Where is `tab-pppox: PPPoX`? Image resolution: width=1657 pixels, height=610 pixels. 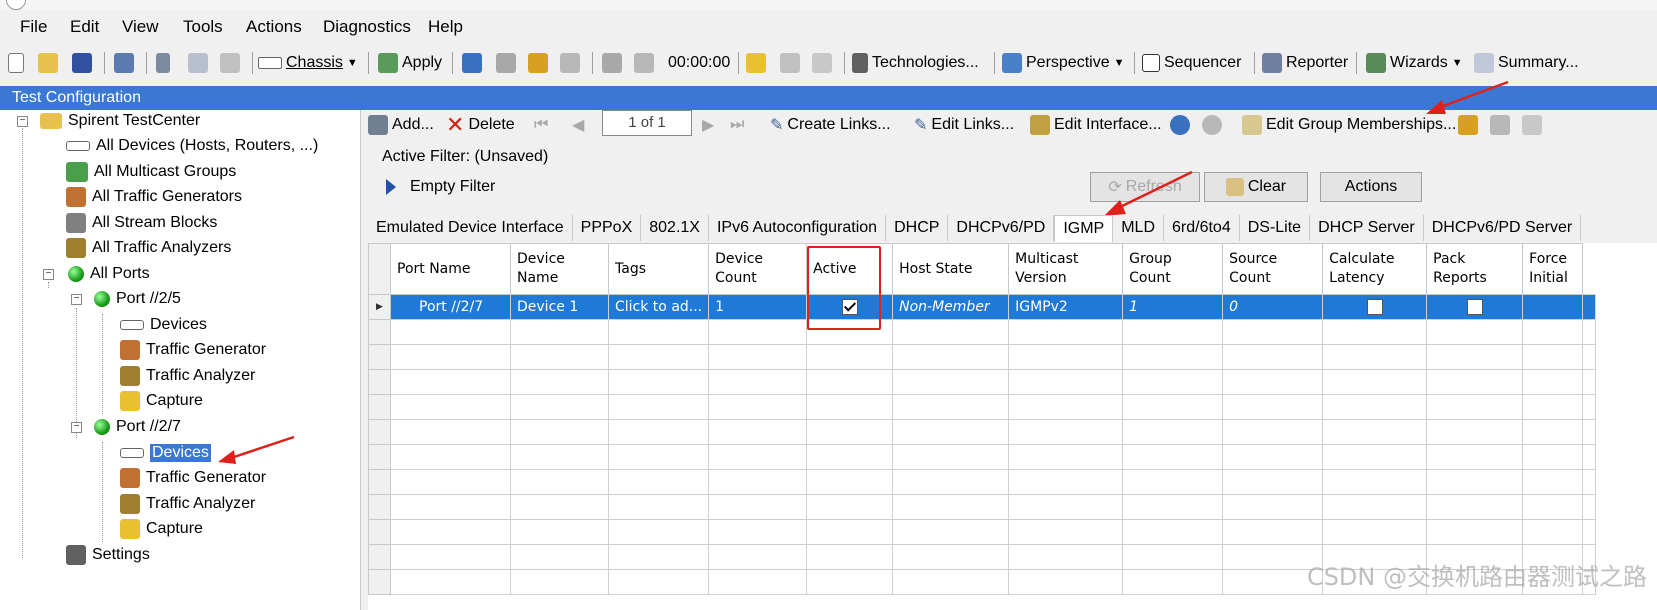 tab-pppox: PPPoX is located at coordinates (607, 228).